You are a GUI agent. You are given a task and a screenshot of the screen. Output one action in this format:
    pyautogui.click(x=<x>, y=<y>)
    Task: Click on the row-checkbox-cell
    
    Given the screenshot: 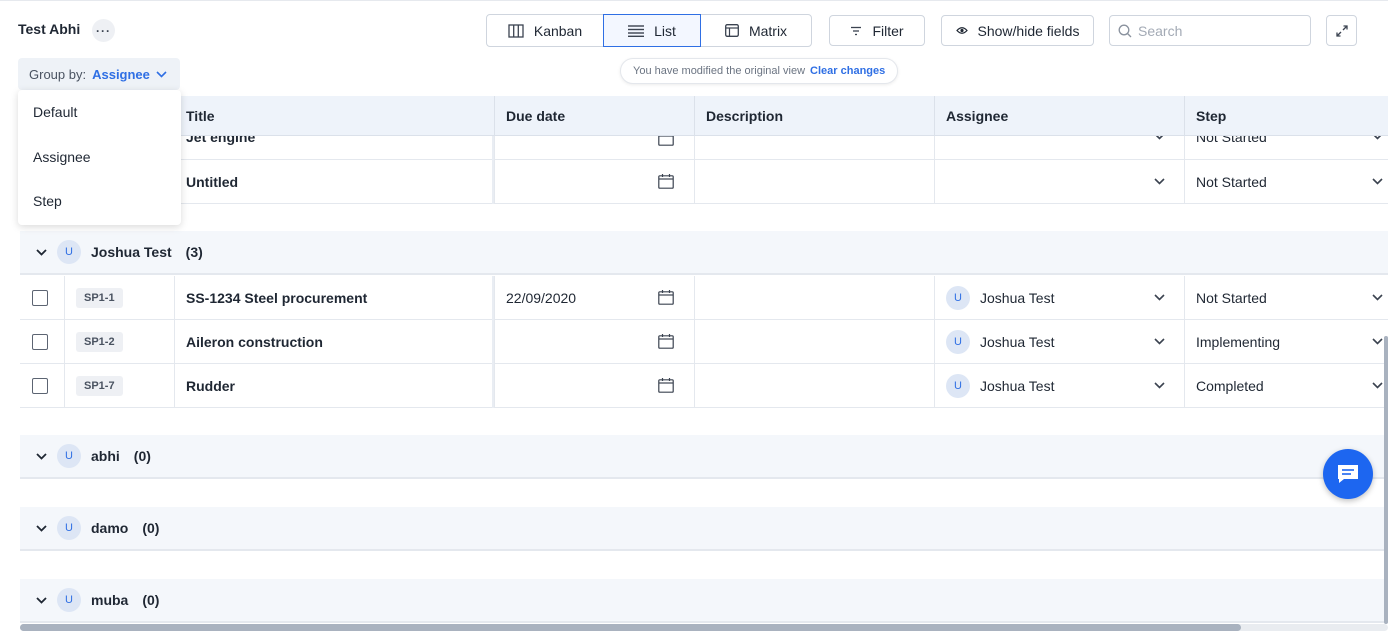 What is the action you would take?
    pyautogui.click(x=42, y=342)
    